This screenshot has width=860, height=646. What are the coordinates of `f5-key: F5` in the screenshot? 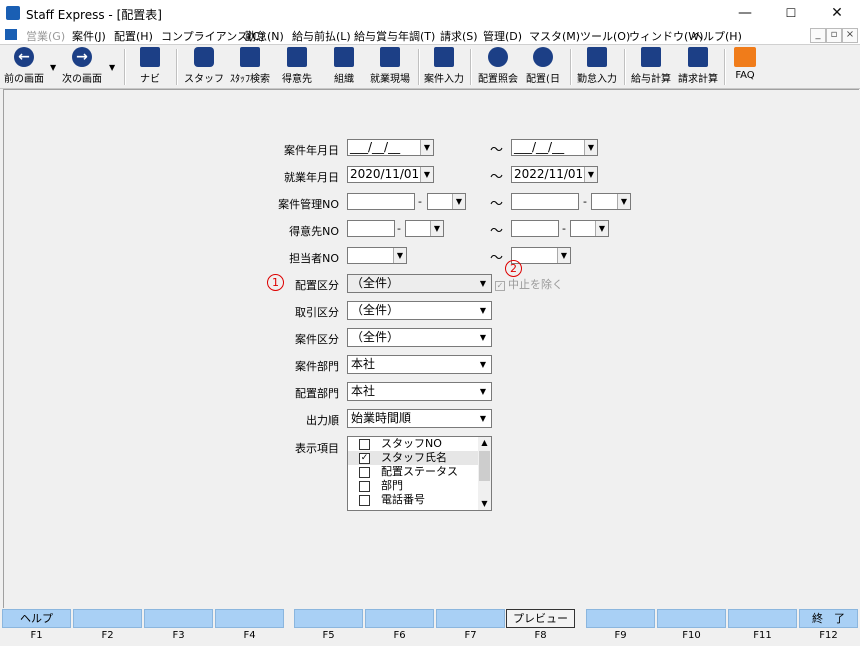 It's located at (328, 627).